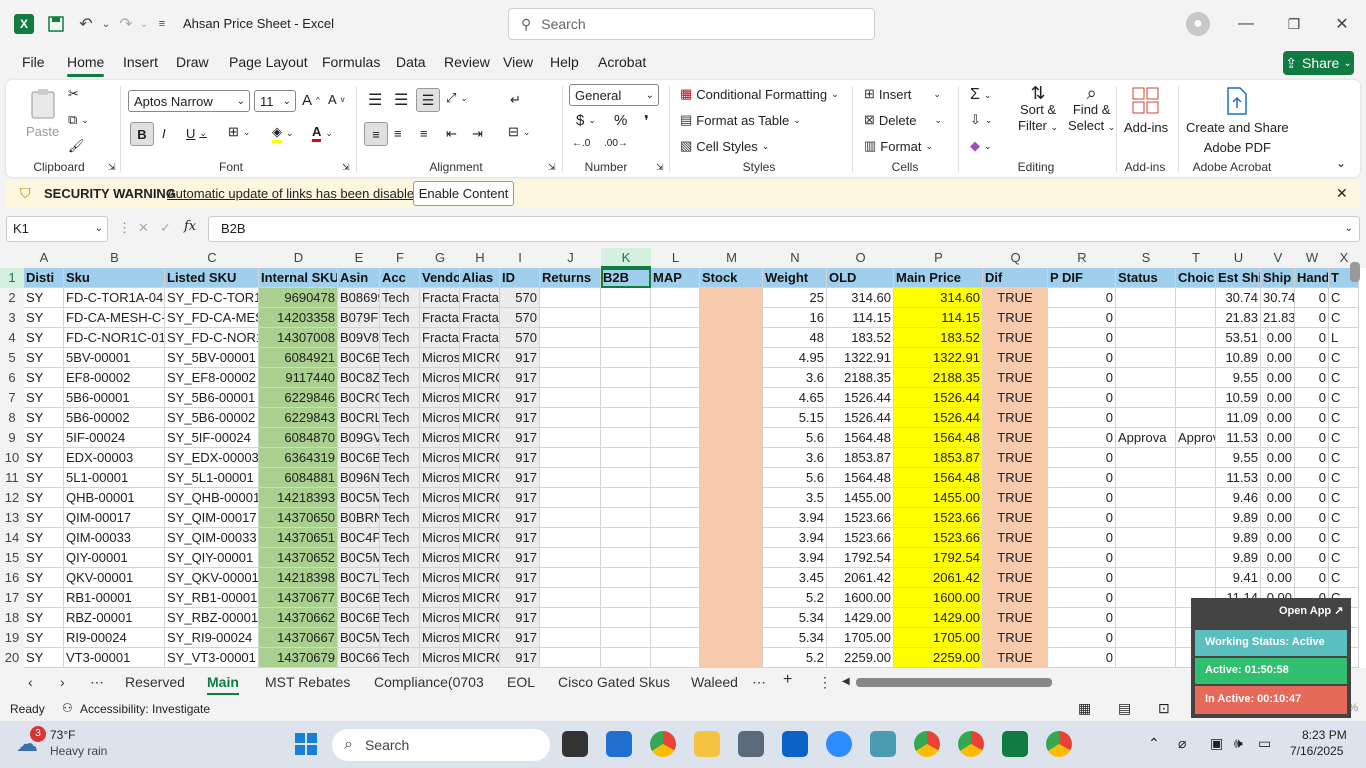 The image size is (1366, 768). What do you see at coordinates (429, 682) in the screenshot?
I see `sheet-tab-compliance: Compliance(0703` at bounding box center [429, 682].